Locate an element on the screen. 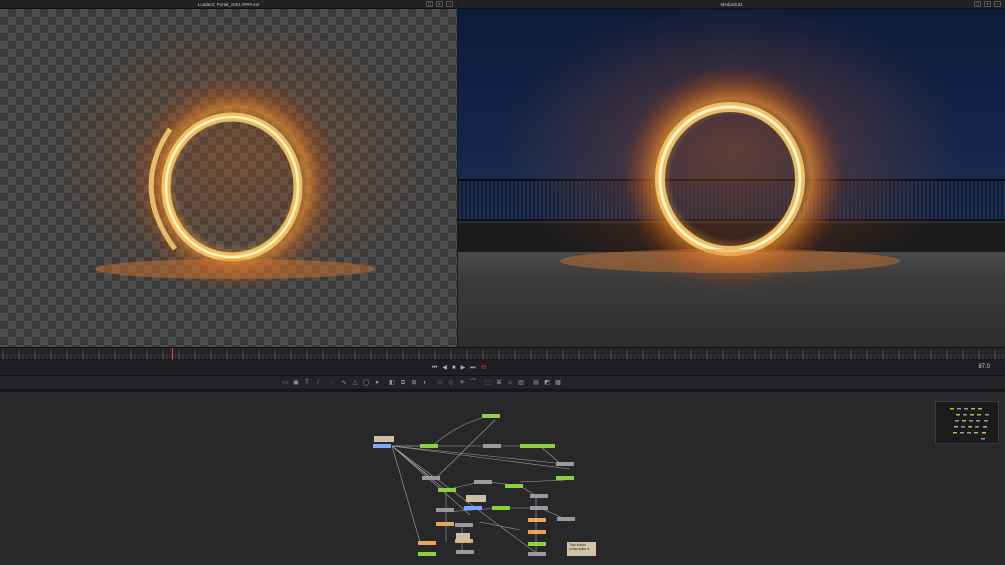 This screenshot has height=565, width=1005. play-icon: ▶ is located at coordinates (463, 368).